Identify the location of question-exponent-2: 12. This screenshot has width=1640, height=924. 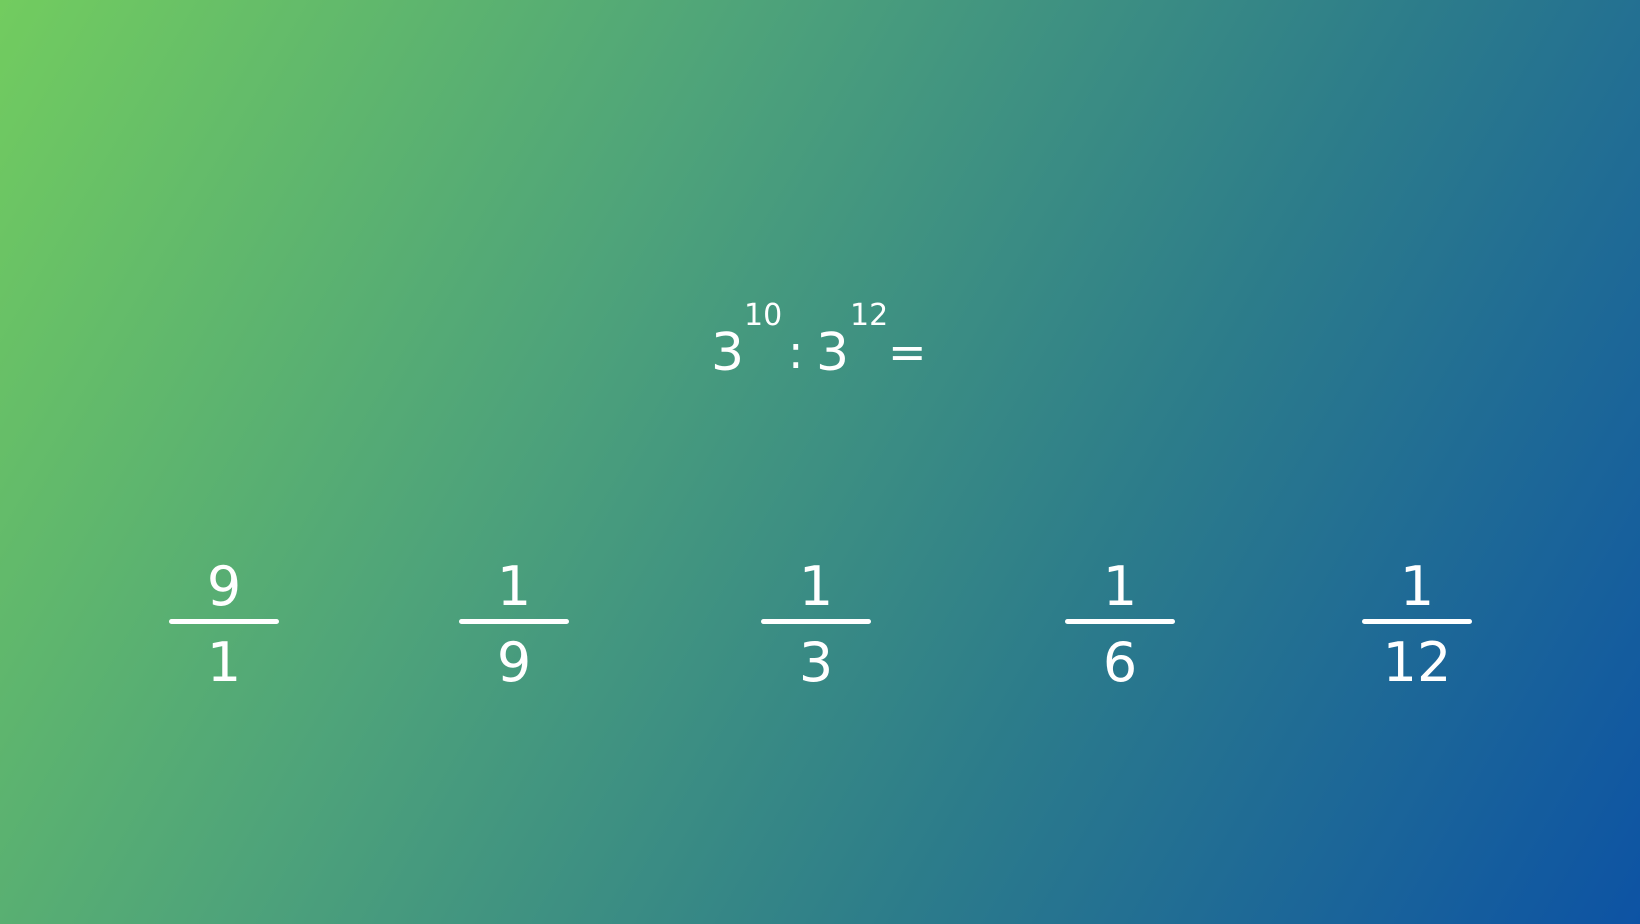
(869, 315).